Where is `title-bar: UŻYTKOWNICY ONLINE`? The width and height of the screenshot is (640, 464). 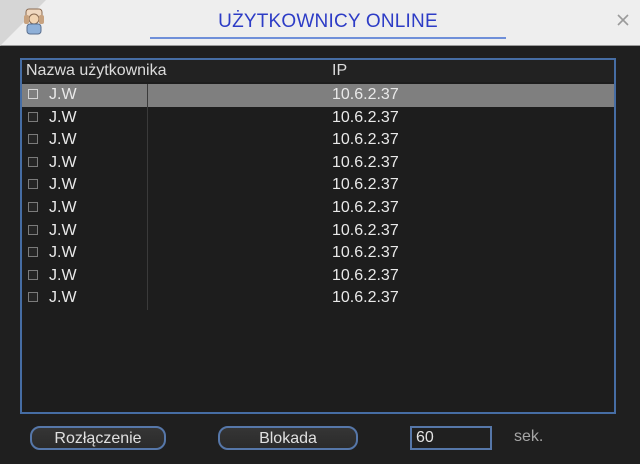 title-bar: UŻYTKOWNICY ONLINE is located at coordinates (320, 23).